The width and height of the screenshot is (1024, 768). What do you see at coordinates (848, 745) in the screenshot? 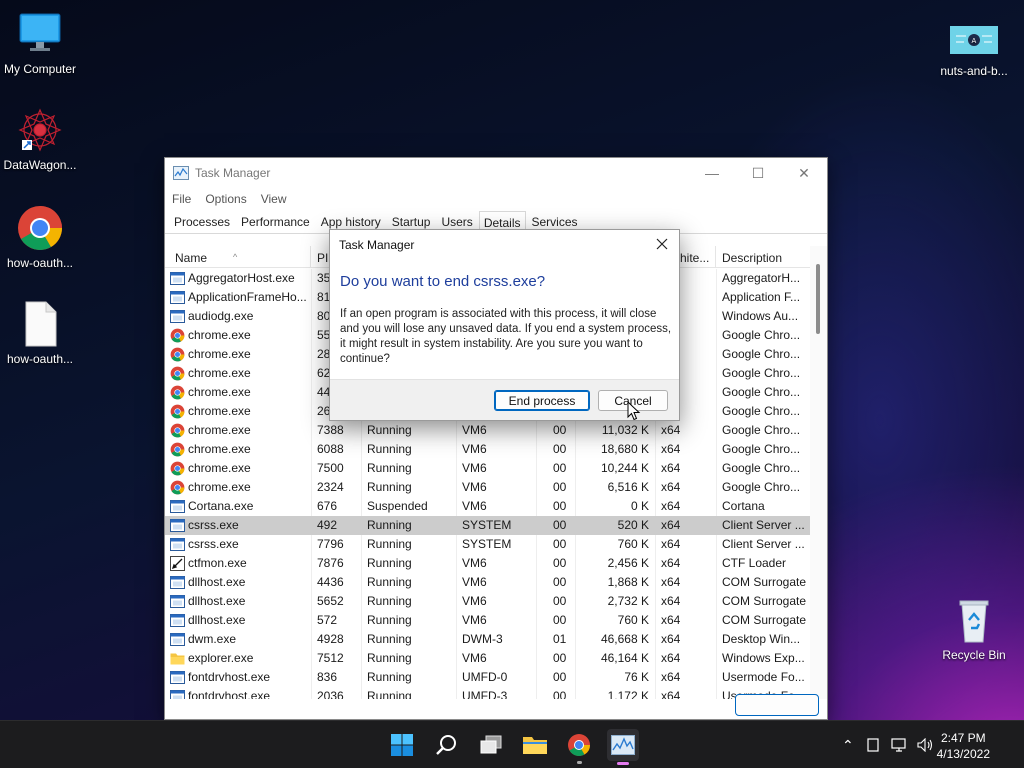
I see `show-hidden-icons-chevron-up-icon: ⌃` at bounding box center [848, 745].